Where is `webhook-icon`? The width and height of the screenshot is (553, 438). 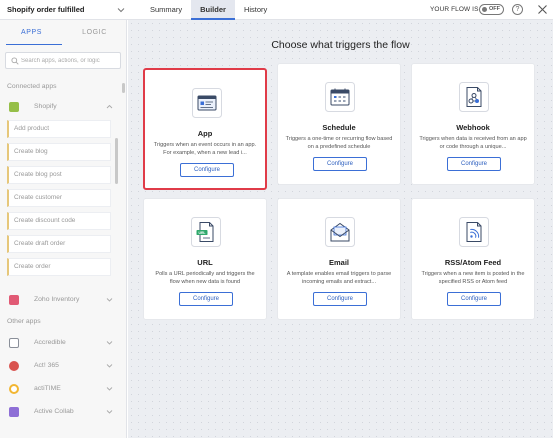
webhook-icon is located at coordinates (474, 97).